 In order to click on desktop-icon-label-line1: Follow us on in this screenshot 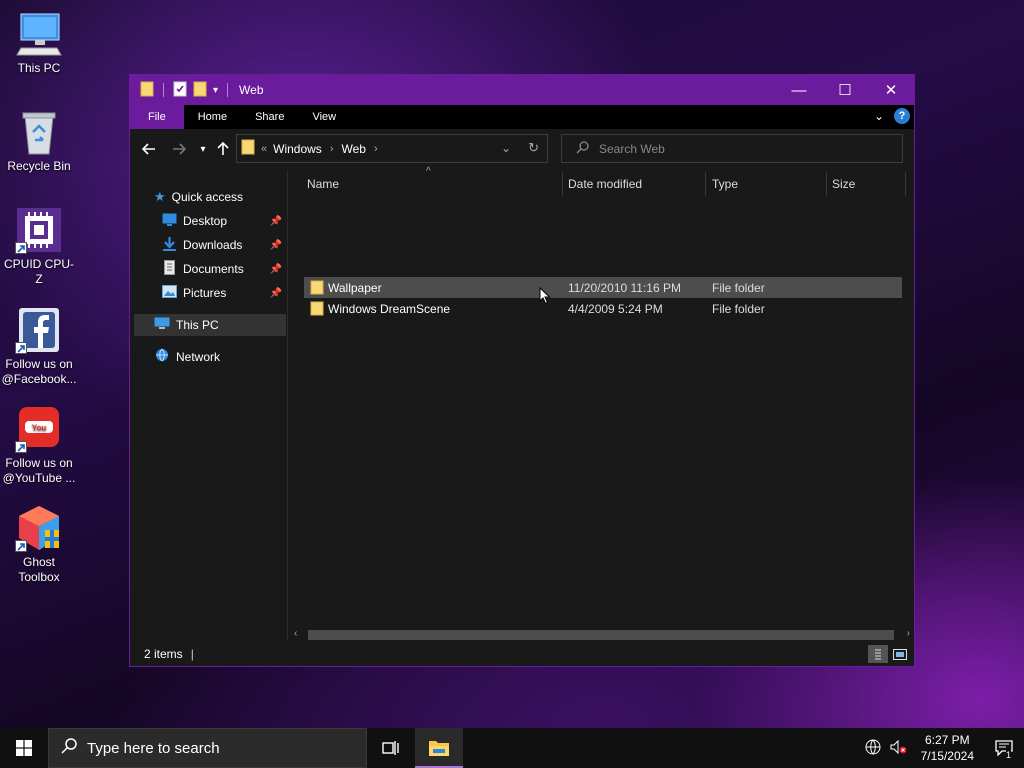, I will do `click(39, 364)`.